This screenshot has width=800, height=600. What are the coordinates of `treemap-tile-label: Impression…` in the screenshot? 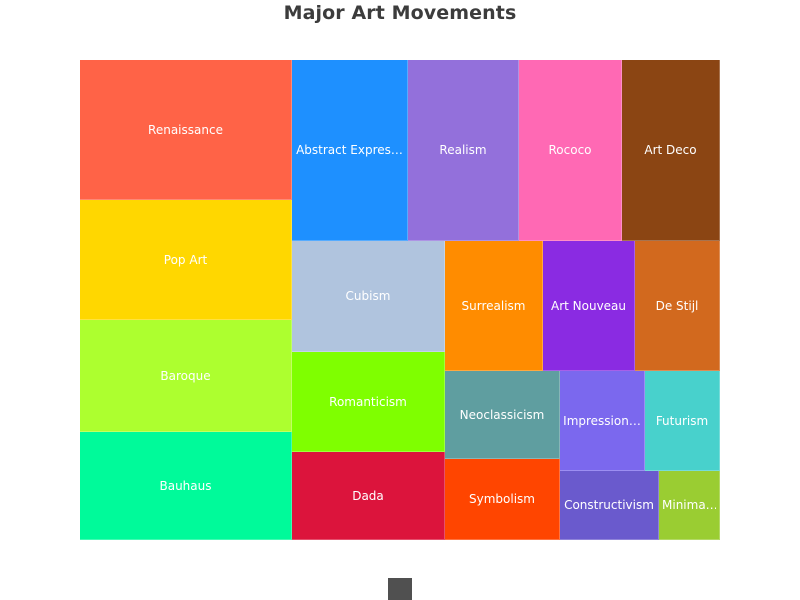 It's located at (602, 420).